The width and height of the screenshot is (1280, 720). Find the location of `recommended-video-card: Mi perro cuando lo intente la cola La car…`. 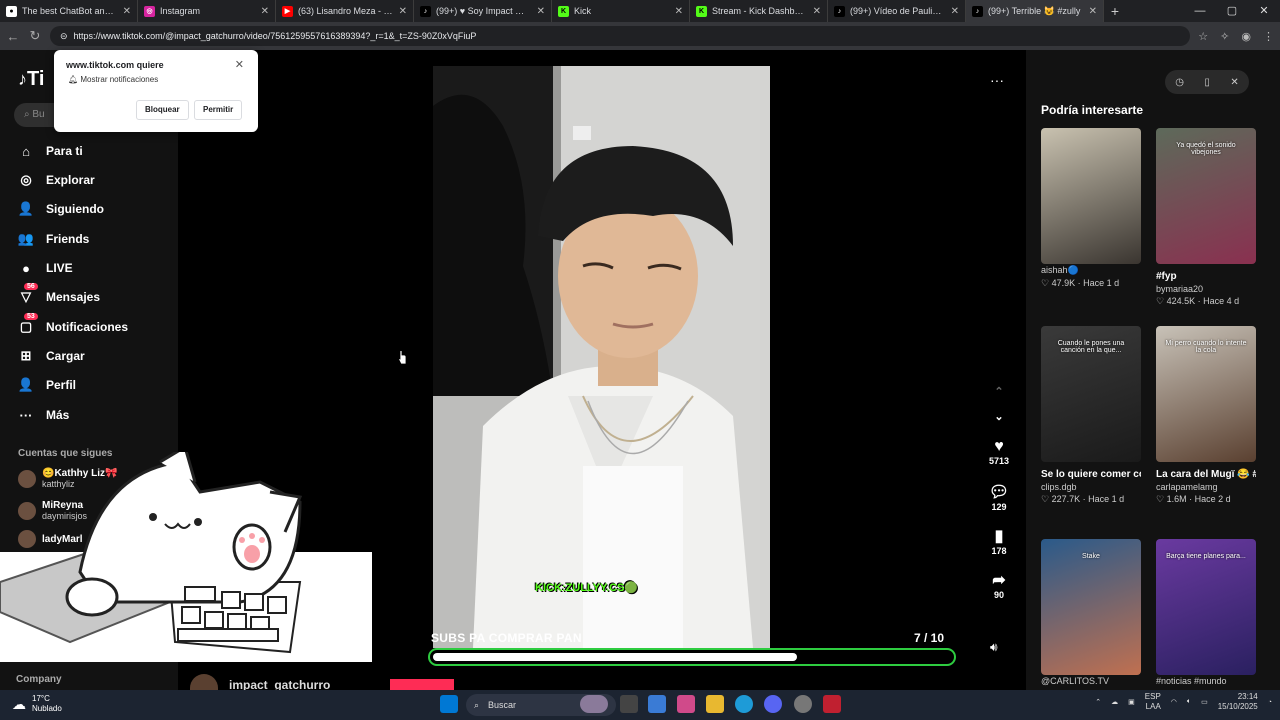

recommended-video-card: Mi perro cuando lo intente la cola La car… is located at coordinates (1206, 415).